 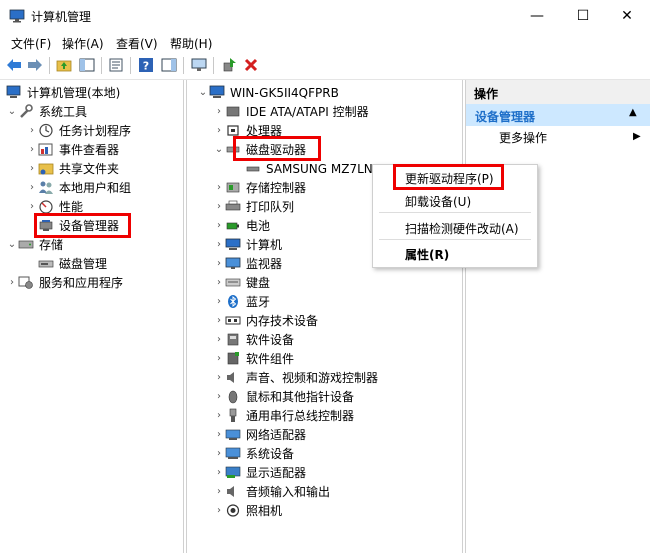 What do you see at coordinates (268, 92) in the screenshot?
I see `device-tree-root: ⌄ WIN-GK5II4QFPRB` at bounding box center [268, 92].